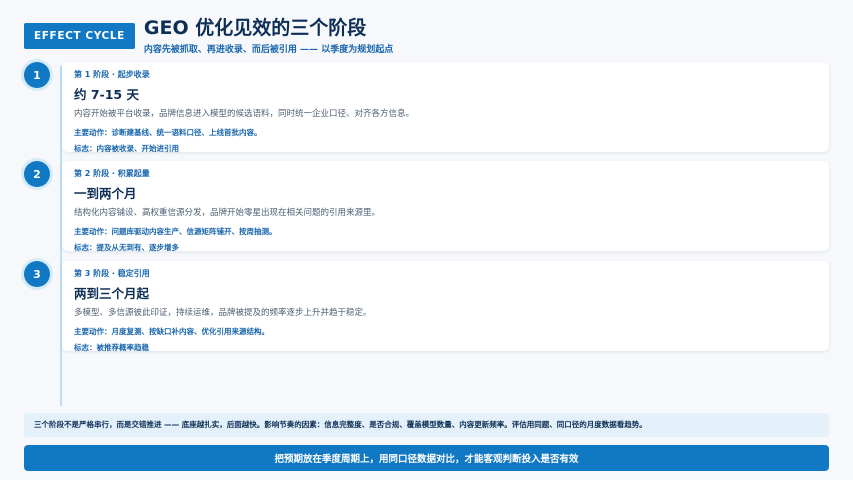  What do you see at coordinates (168, 132) in the screenshot?
I see `stage-actions: 主要动作：诊断建基线、统一语料口径、上线首批内容。` at bounding box center [168, 132].